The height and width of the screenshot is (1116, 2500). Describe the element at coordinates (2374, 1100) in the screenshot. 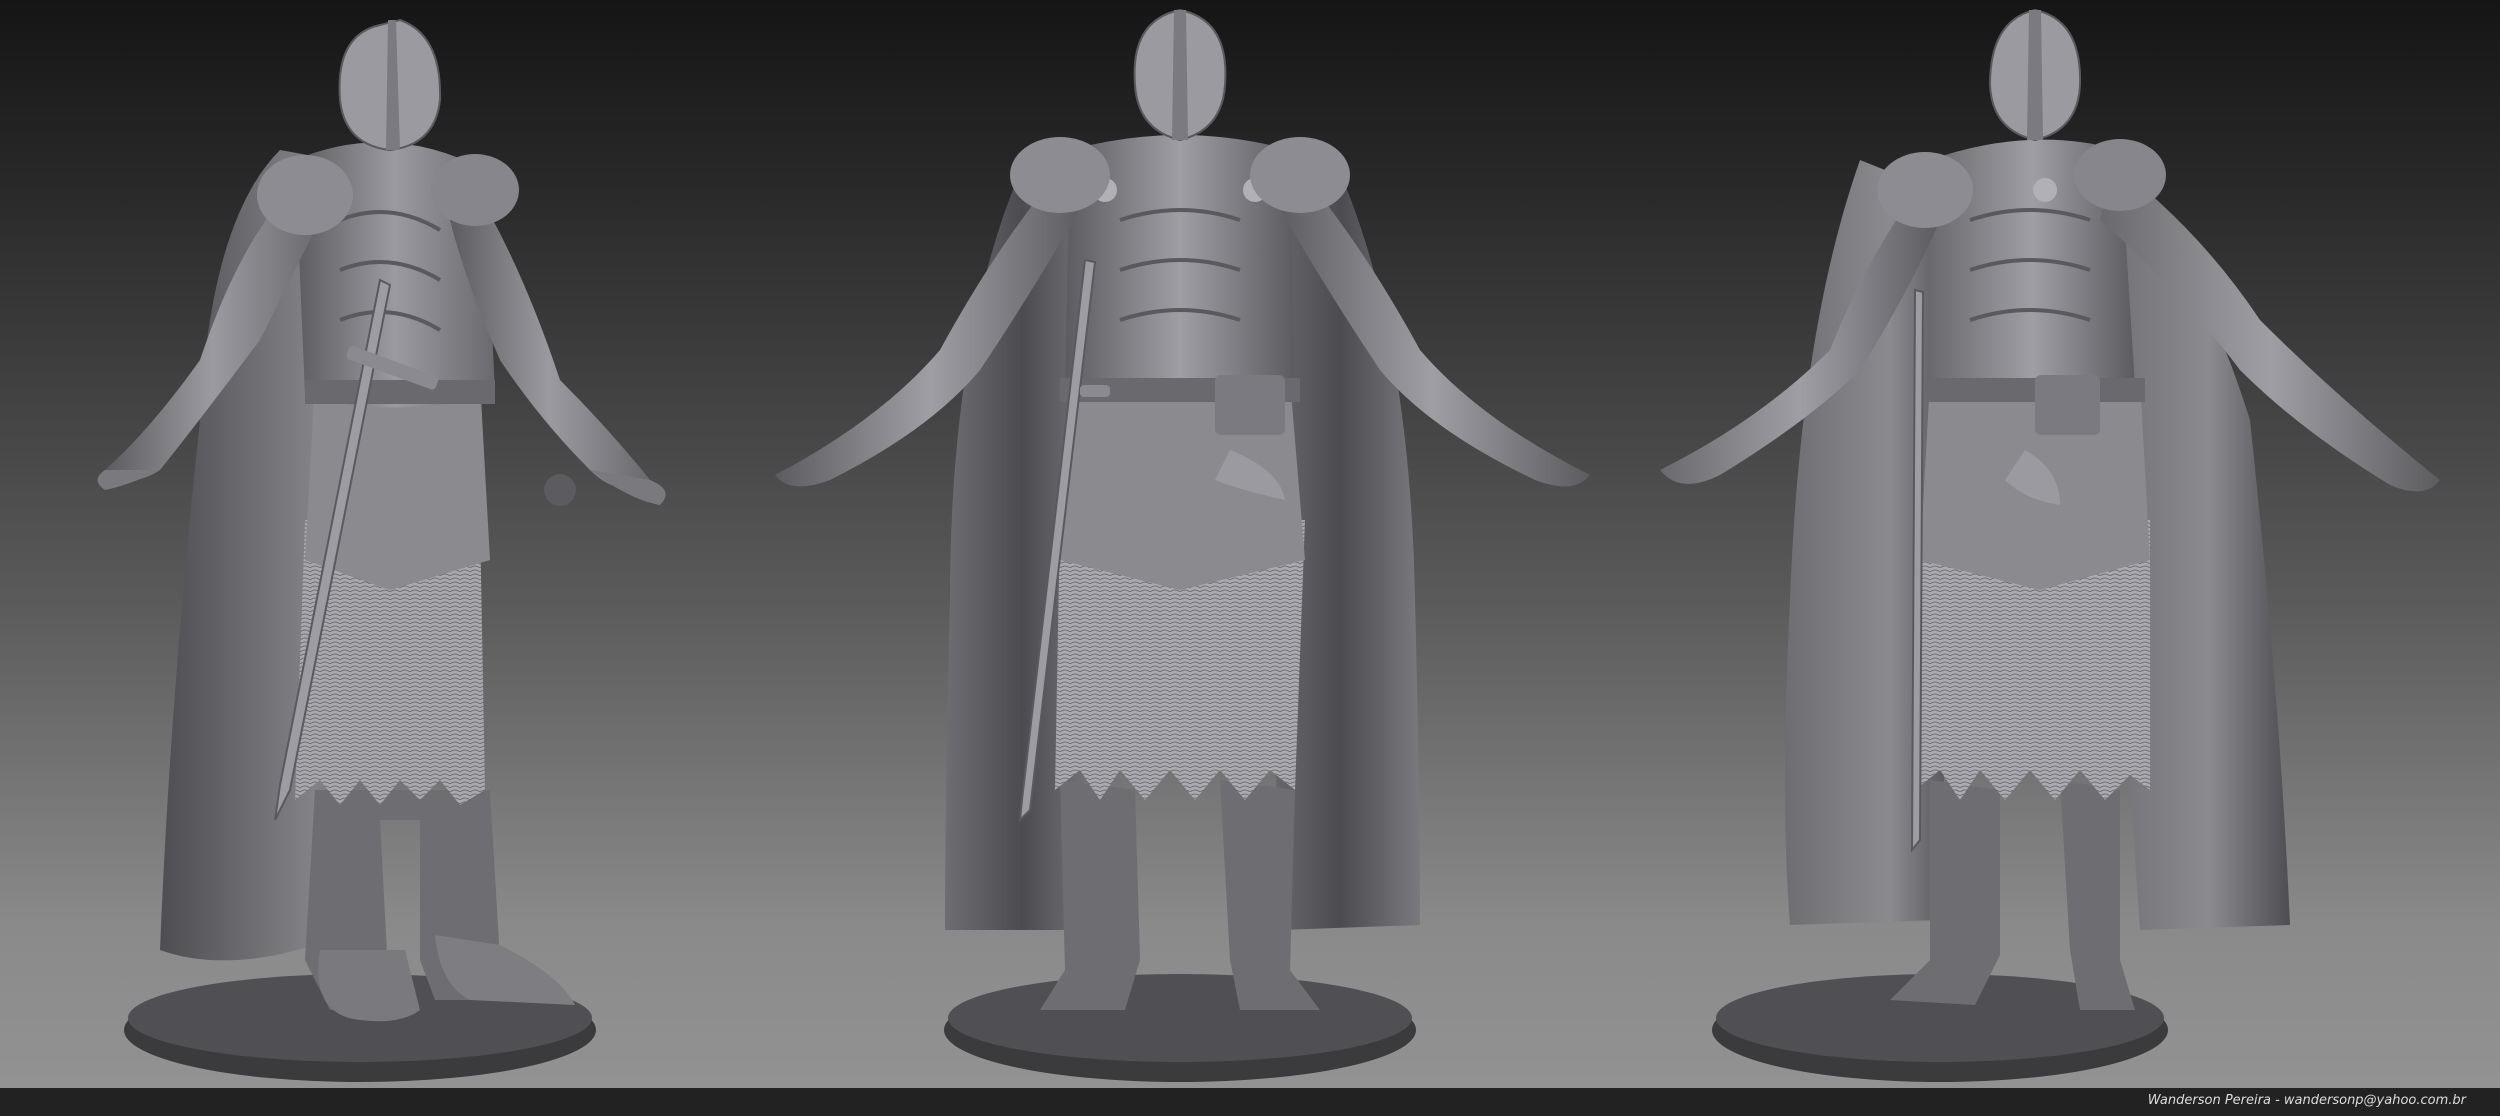

I see `credit-email: wandersonp@yahoo.com.br` at that location.